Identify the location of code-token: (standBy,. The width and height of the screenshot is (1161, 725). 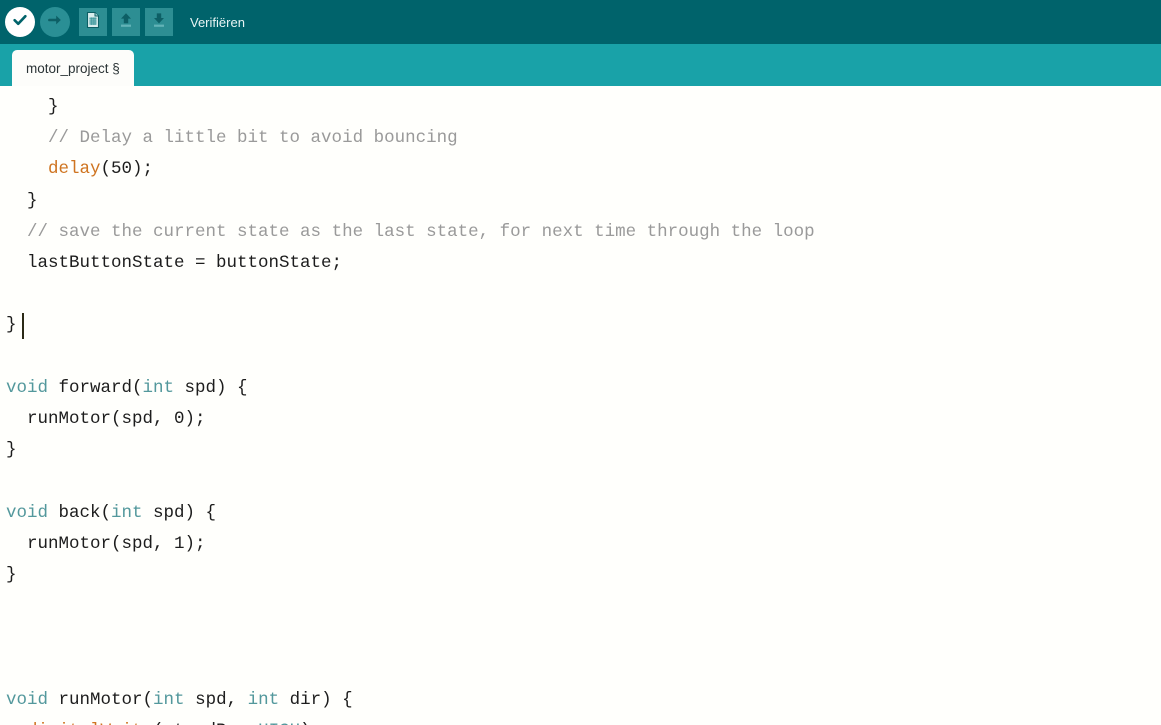
(205, 723).